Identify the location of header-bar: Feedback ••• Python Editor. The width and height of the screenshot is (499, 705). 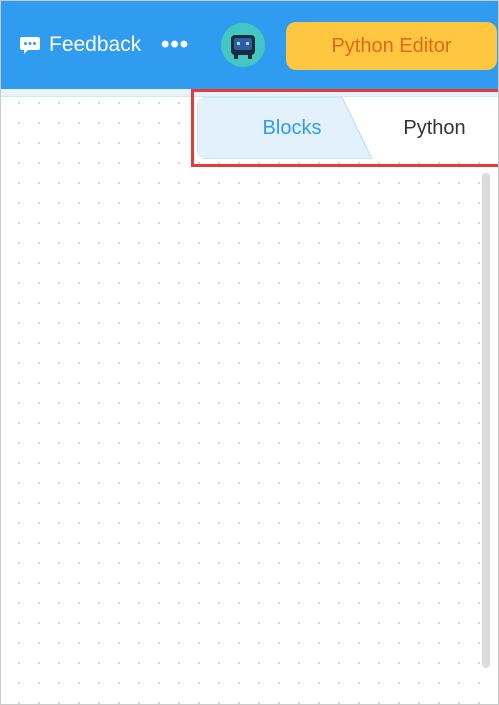
(249, 45).